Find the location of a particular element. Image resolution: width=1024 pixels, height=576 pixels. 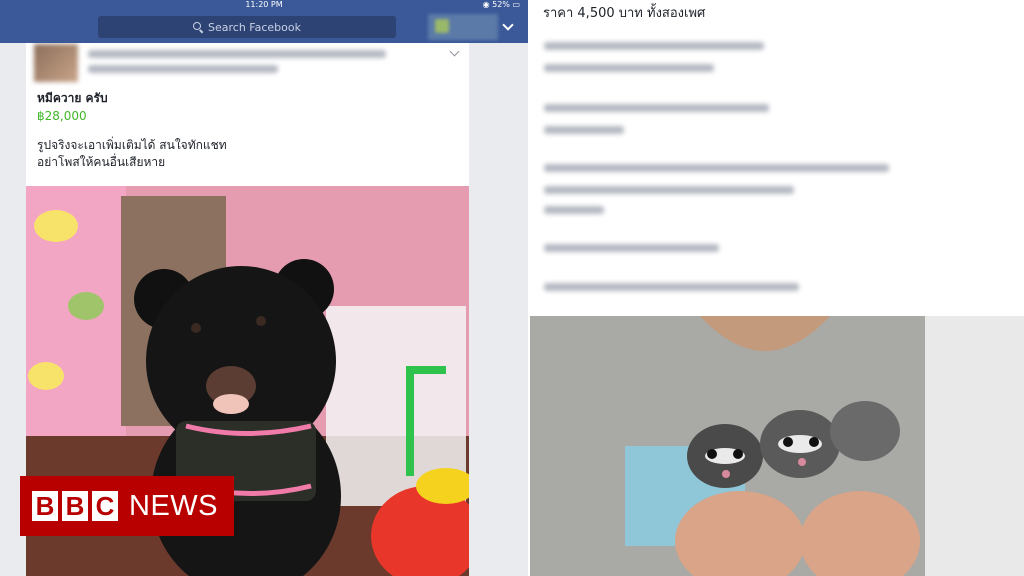

bbc-news-logo: B B C NEWS is located at coordinates (127, 506).